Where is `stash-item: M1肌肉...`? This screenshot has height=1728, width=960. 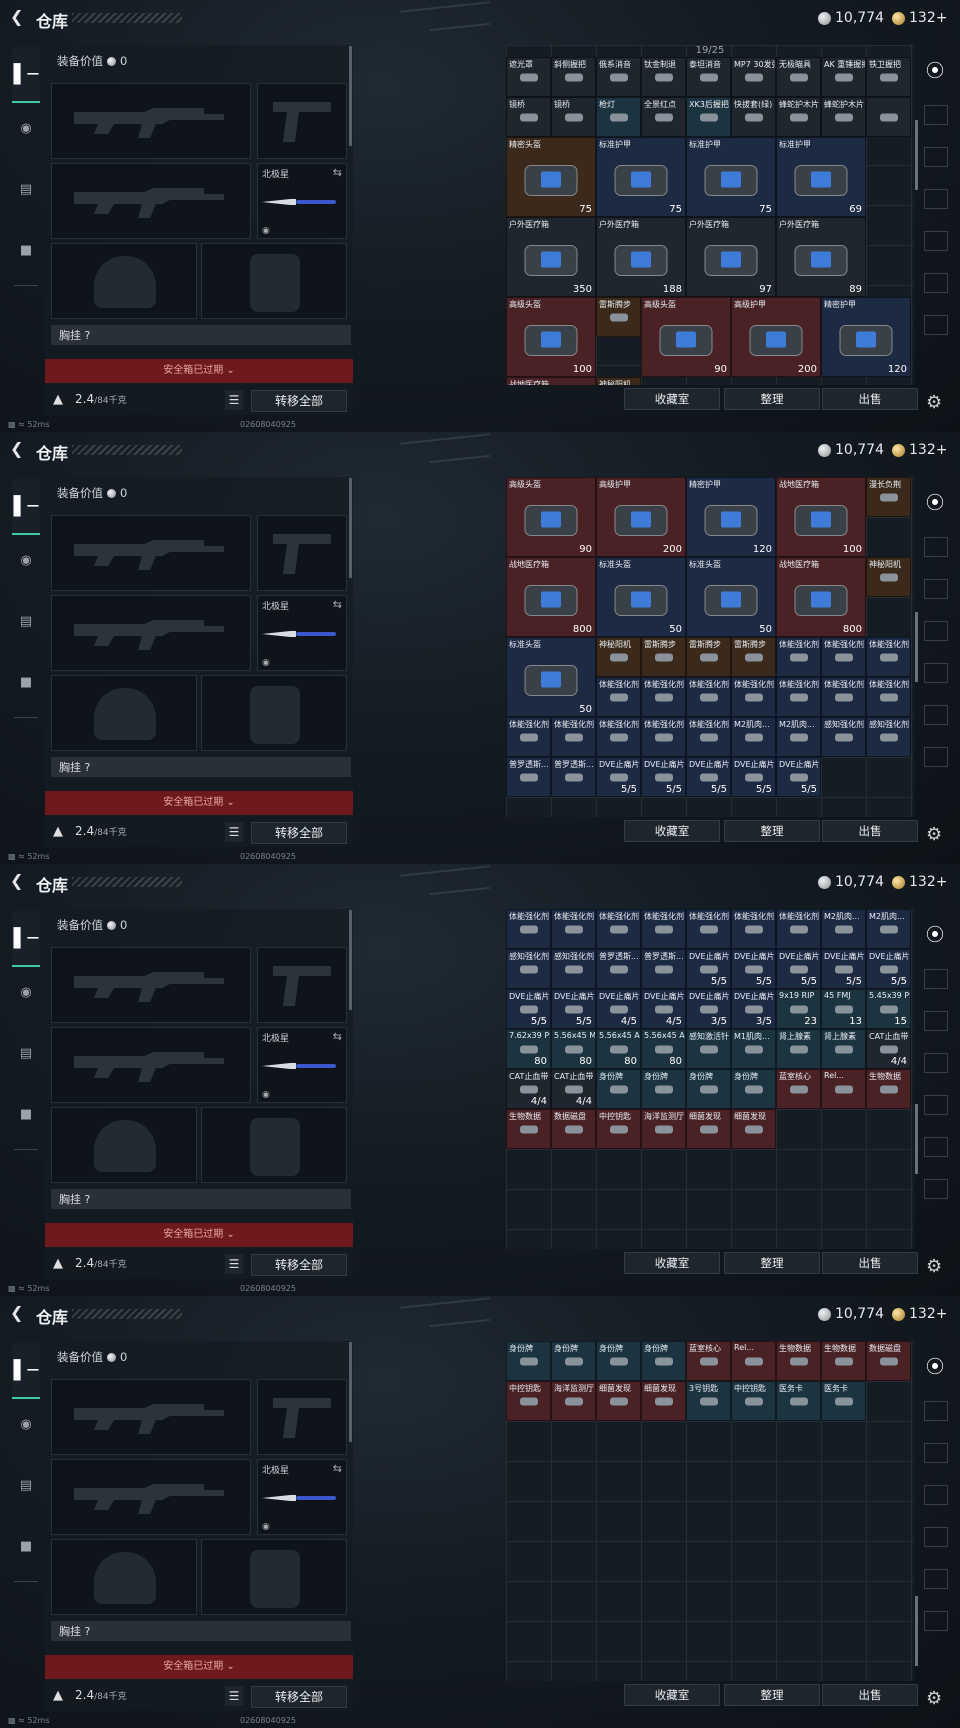
stash-item: M1肌肉... is located at coordinates (753, 1049).